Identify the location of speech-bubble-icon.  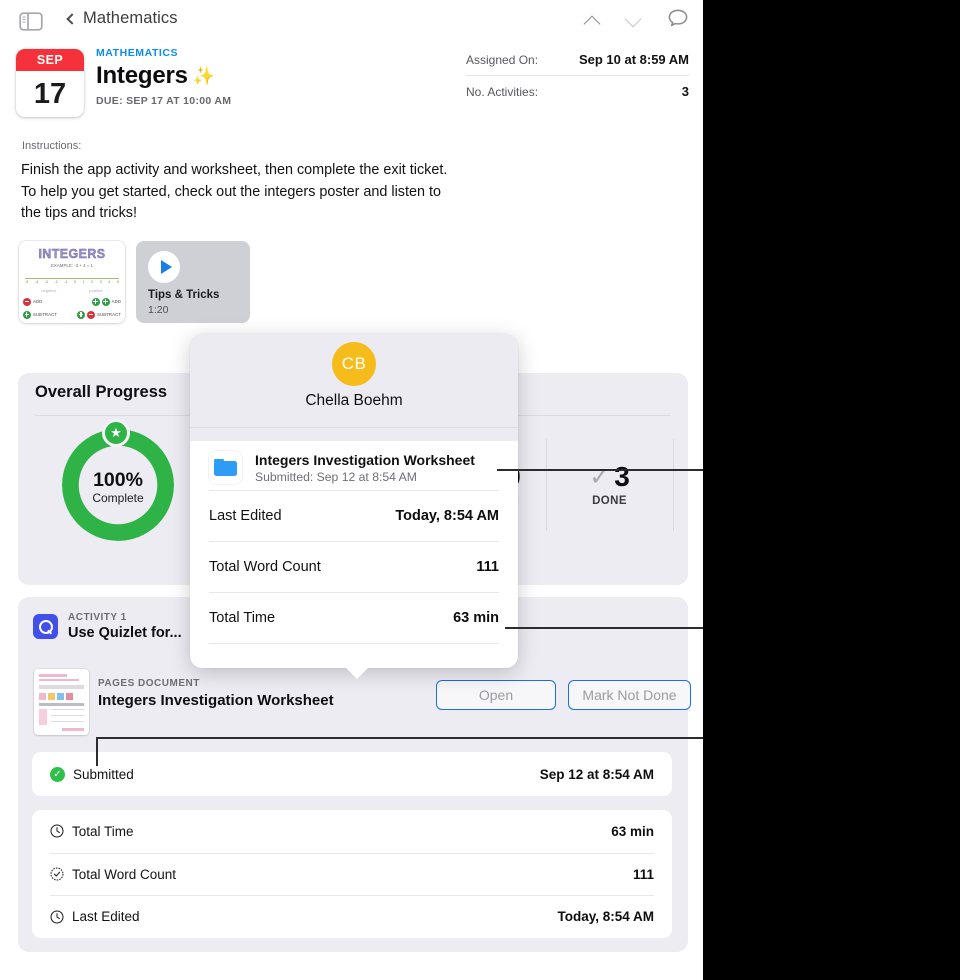
(678, 20).